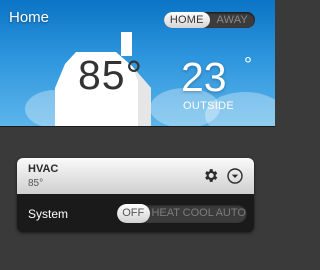  What do you see at coordinates (135, 176) in the screenshot?
I see `hvac-card-header: HVAC 85°` at bounding box center [135, 176].